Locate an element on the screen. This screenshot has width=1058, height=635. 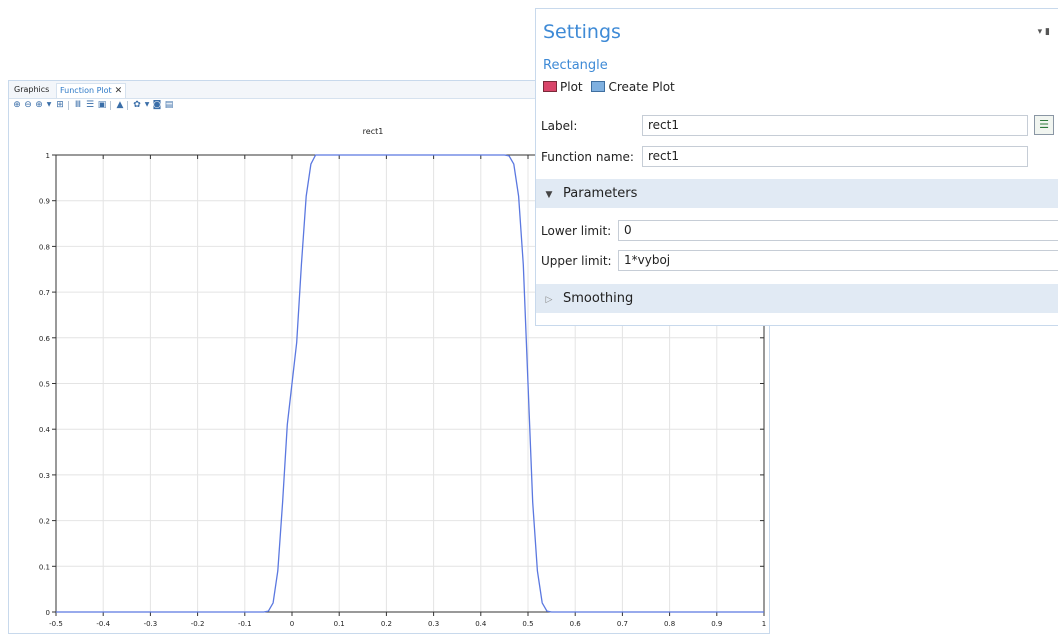
x-tick-label: -0.1 is located at coordinates (245, 624).